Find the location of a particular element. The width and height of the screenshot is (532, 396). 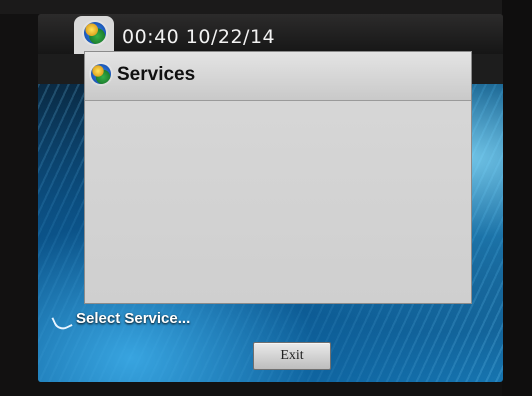

window-title-bar: Services is located at coordinates (278, 76).